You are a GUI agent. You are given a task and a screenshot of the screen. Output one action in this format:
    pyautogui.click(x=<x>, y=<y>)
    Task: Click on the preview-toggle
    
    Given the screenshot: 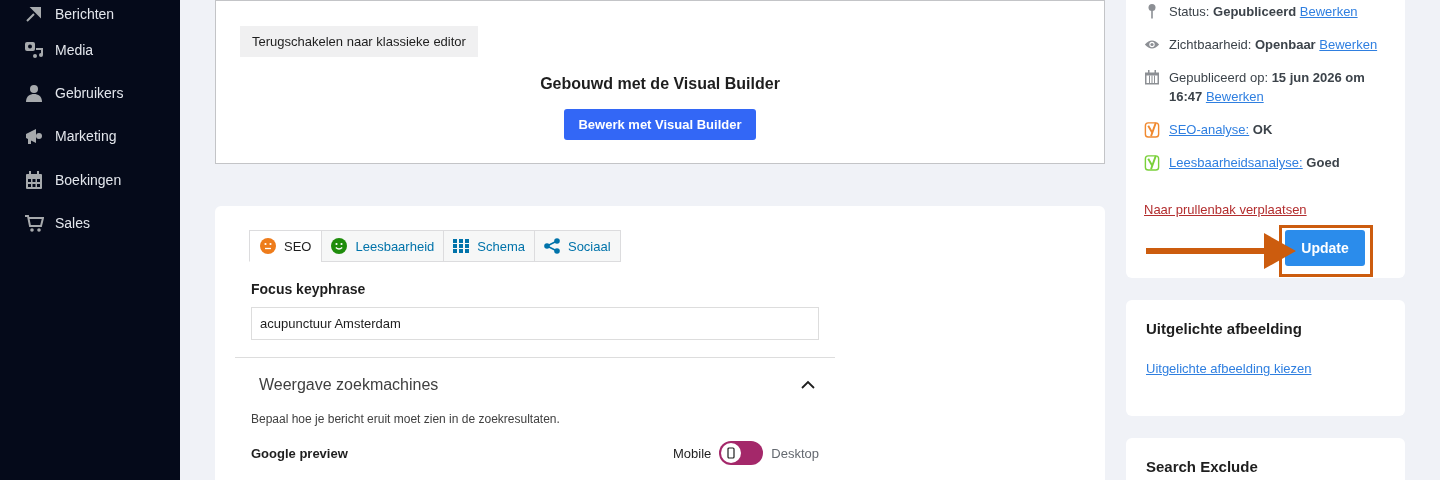 What is the action you would take?
    pyautogui.click(x=741, y=453)
    